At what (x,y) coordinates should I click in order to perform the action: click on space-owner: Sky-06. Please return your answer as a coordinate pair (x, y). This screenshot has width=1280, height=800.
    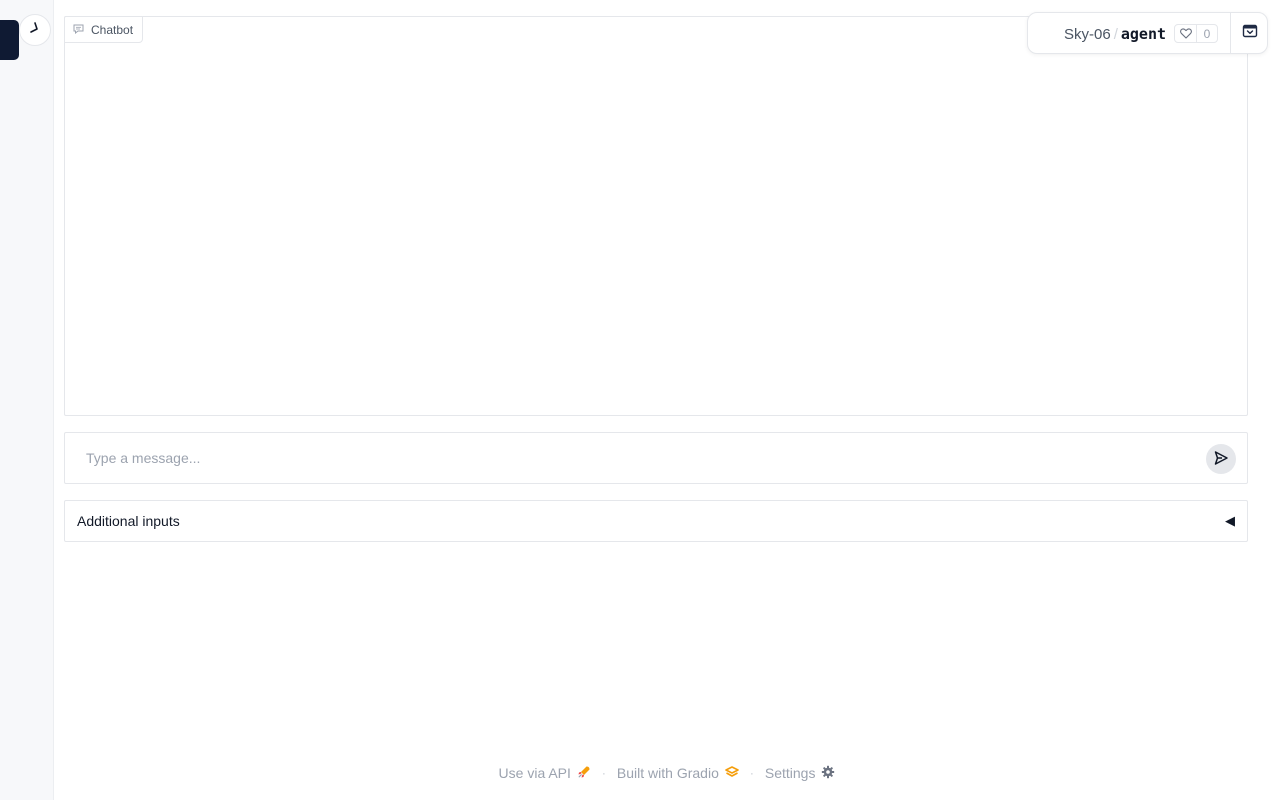
    Looking at the image, I should click on (1087, 34).